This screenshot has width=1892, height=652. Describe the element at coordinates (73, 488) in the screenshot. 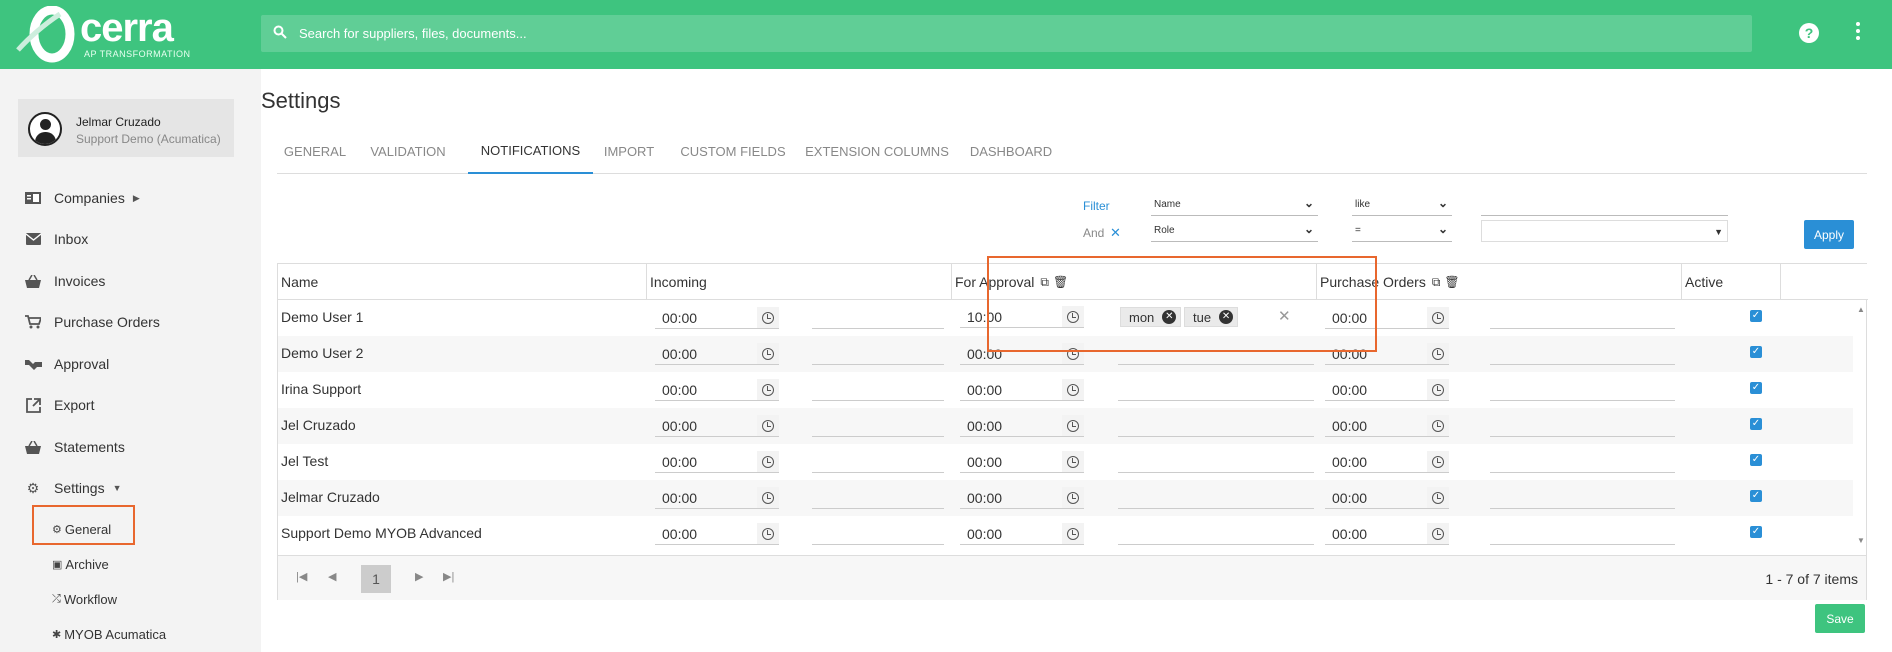

I see `sidebar-item-settings: ⚙ Settings ▼` at that location.